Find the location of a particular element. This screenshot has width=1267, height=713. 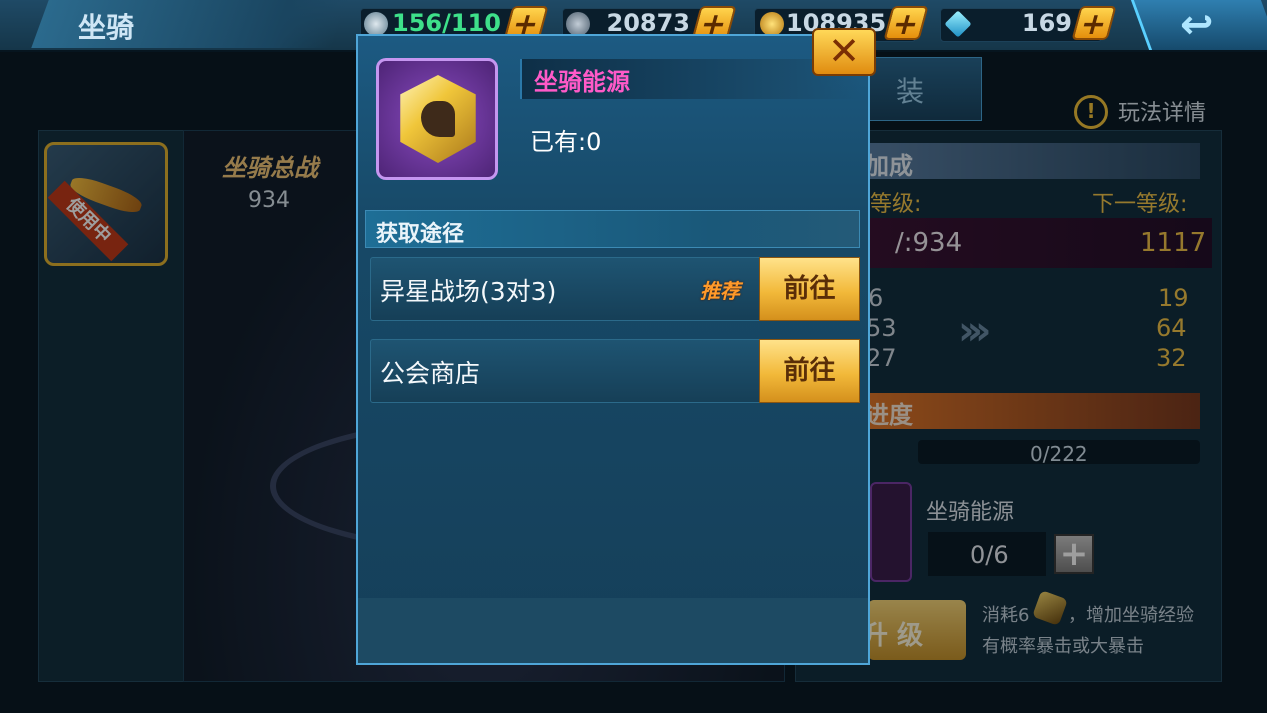

owned-count: 已有:0 is located at coordinates (566, 142).